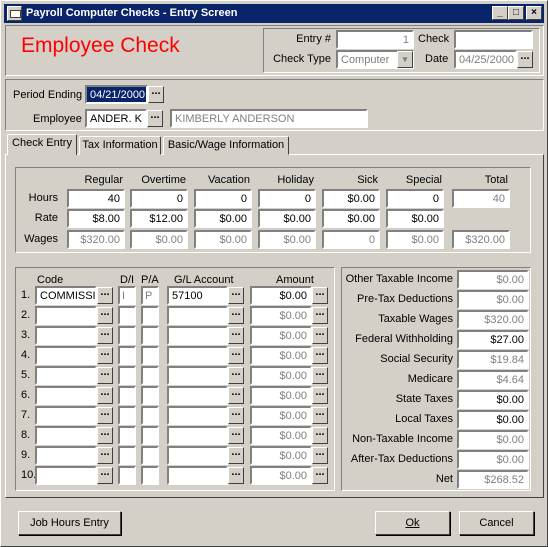 This screenshot has width=548, height=547. I want to click on grid-cell-rate-holiday: $0.00, so click(287, 218).